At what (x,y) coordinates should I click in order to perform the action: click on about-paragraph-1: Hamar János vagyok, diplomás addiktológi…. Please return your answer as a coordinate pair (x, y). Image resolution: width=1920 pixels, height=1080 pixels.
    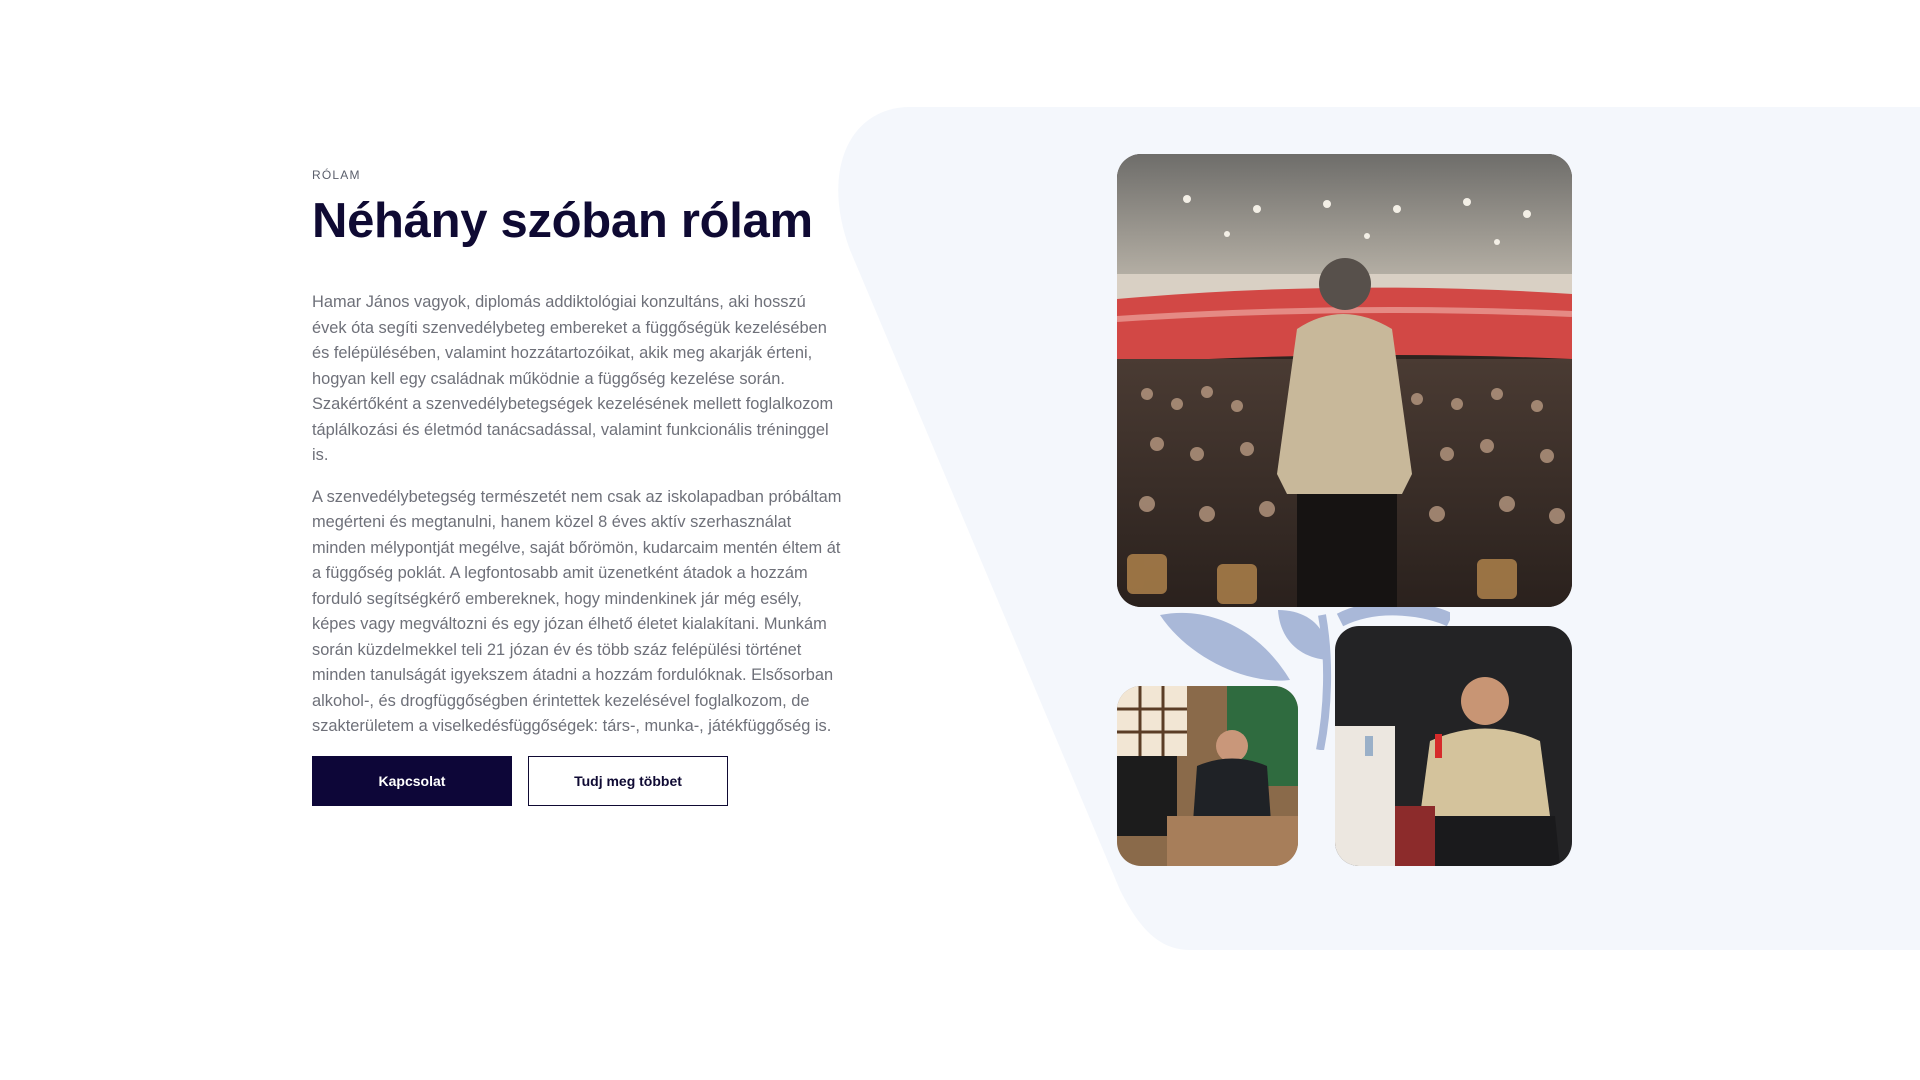
    Looking at the image, I should click on (573, 378).